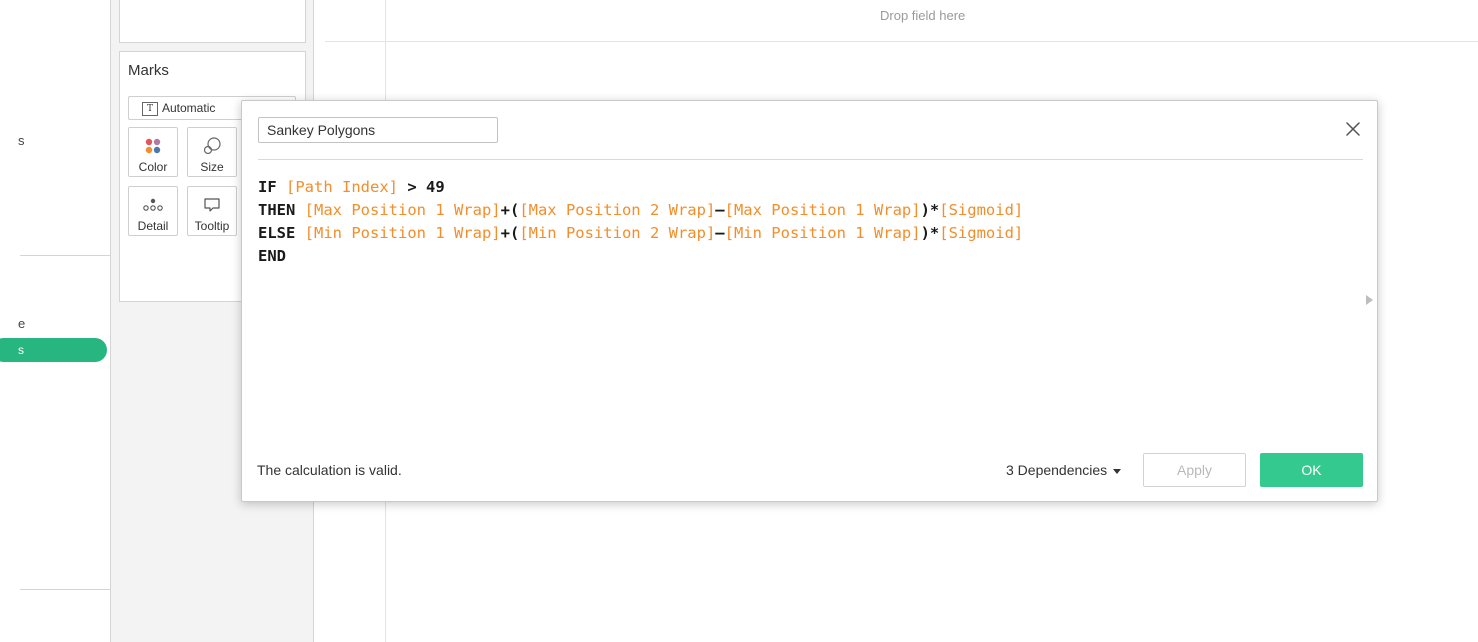  What do you see at coordinates (21, 350) in the screenshot?
I see `selected-field-pill-label: s` at bounding box center [21, 350].